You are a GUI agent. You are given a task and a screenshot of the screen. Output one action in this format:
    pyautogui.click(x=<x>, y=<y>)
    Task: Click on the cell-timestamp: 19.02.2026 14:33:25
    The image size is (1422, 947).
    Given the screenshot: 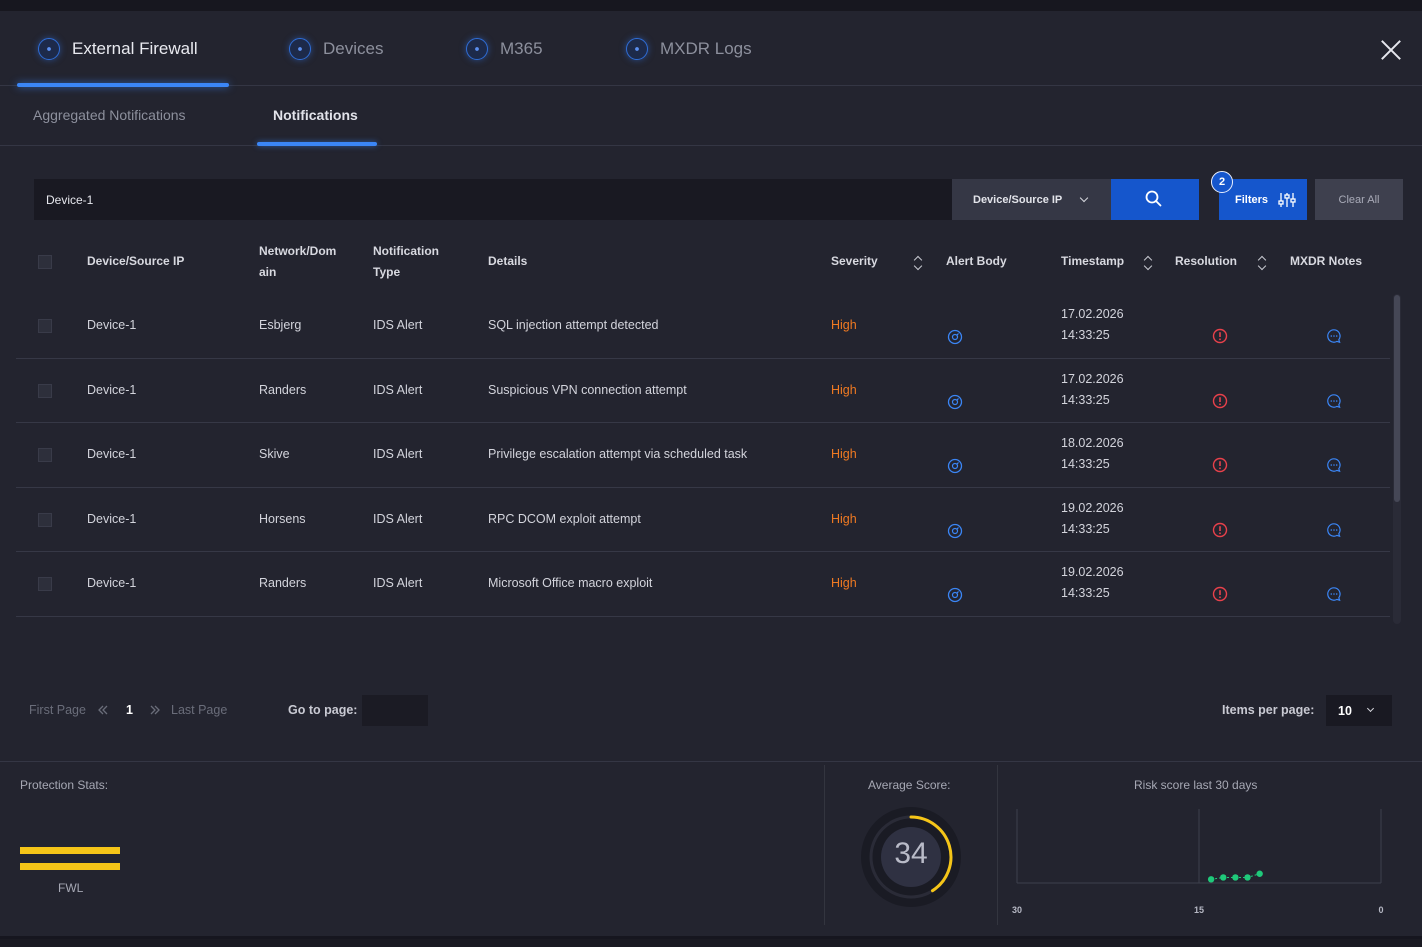 What is the action you would take?
    pyautogui.click(x=1092, y=519)
    